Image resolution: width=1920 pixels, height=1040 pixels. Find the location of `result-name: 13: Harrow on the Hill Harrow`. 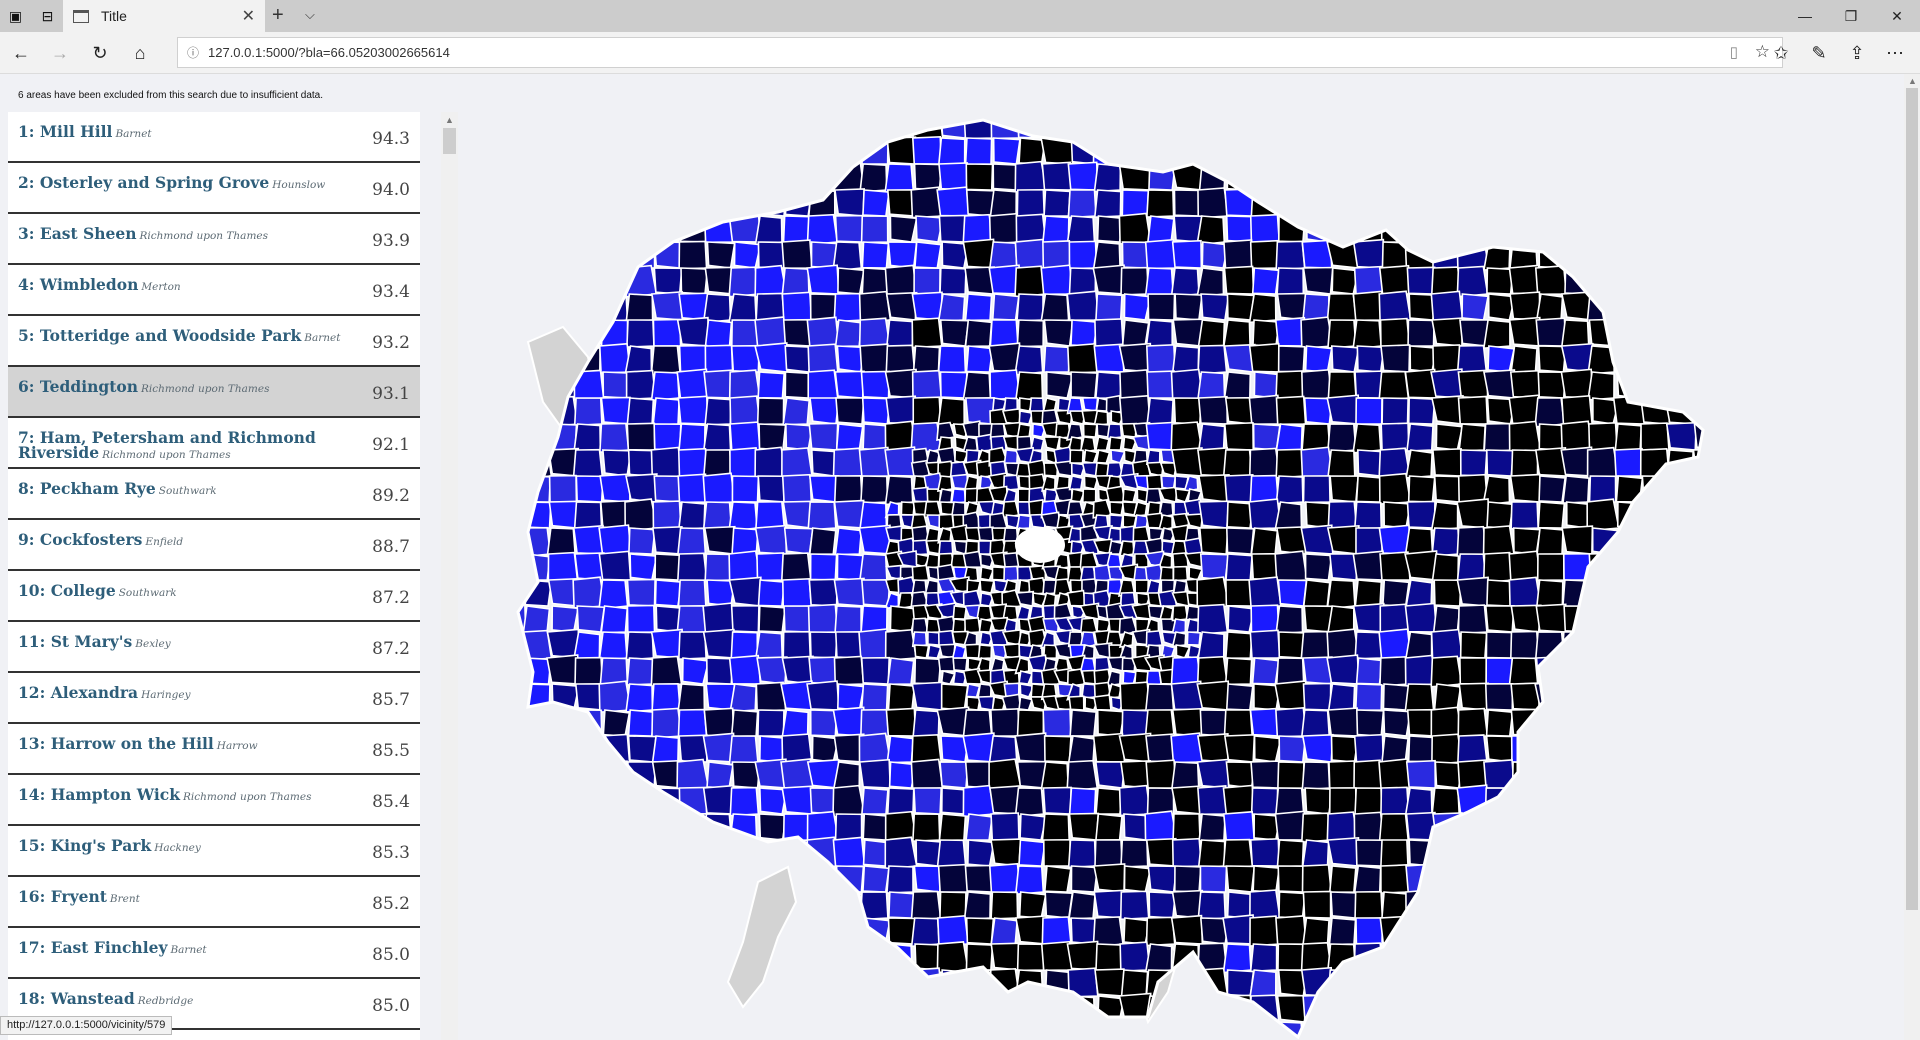

result-name: 13: Harrow on the Hill Harrow is located at coordinates (183, 745).